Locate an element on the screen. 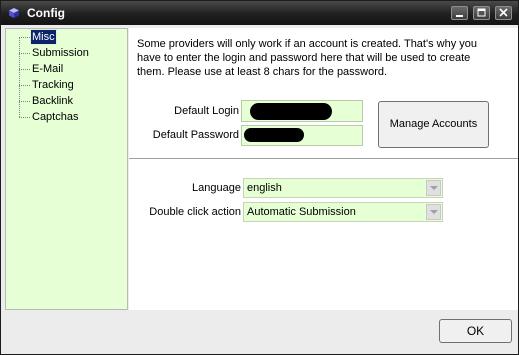 This screenshot has height=355, width=519. minimize-button is located at coordinates (459, 13).